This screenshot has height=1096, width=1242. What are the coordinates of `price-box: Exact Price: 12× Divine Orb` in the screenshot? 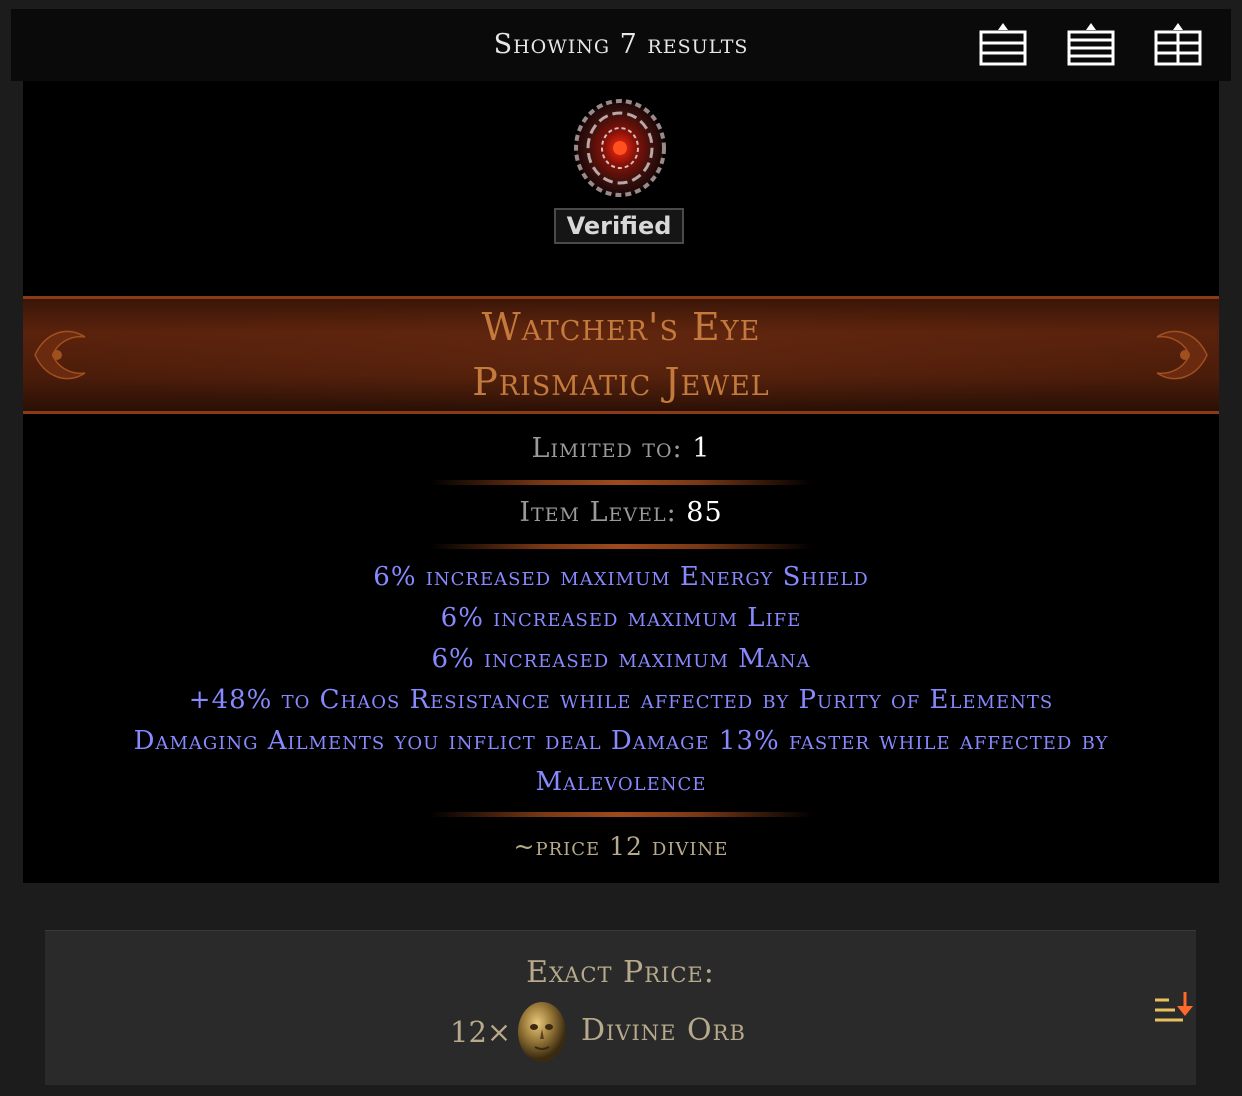 It's located at (620, 1007).